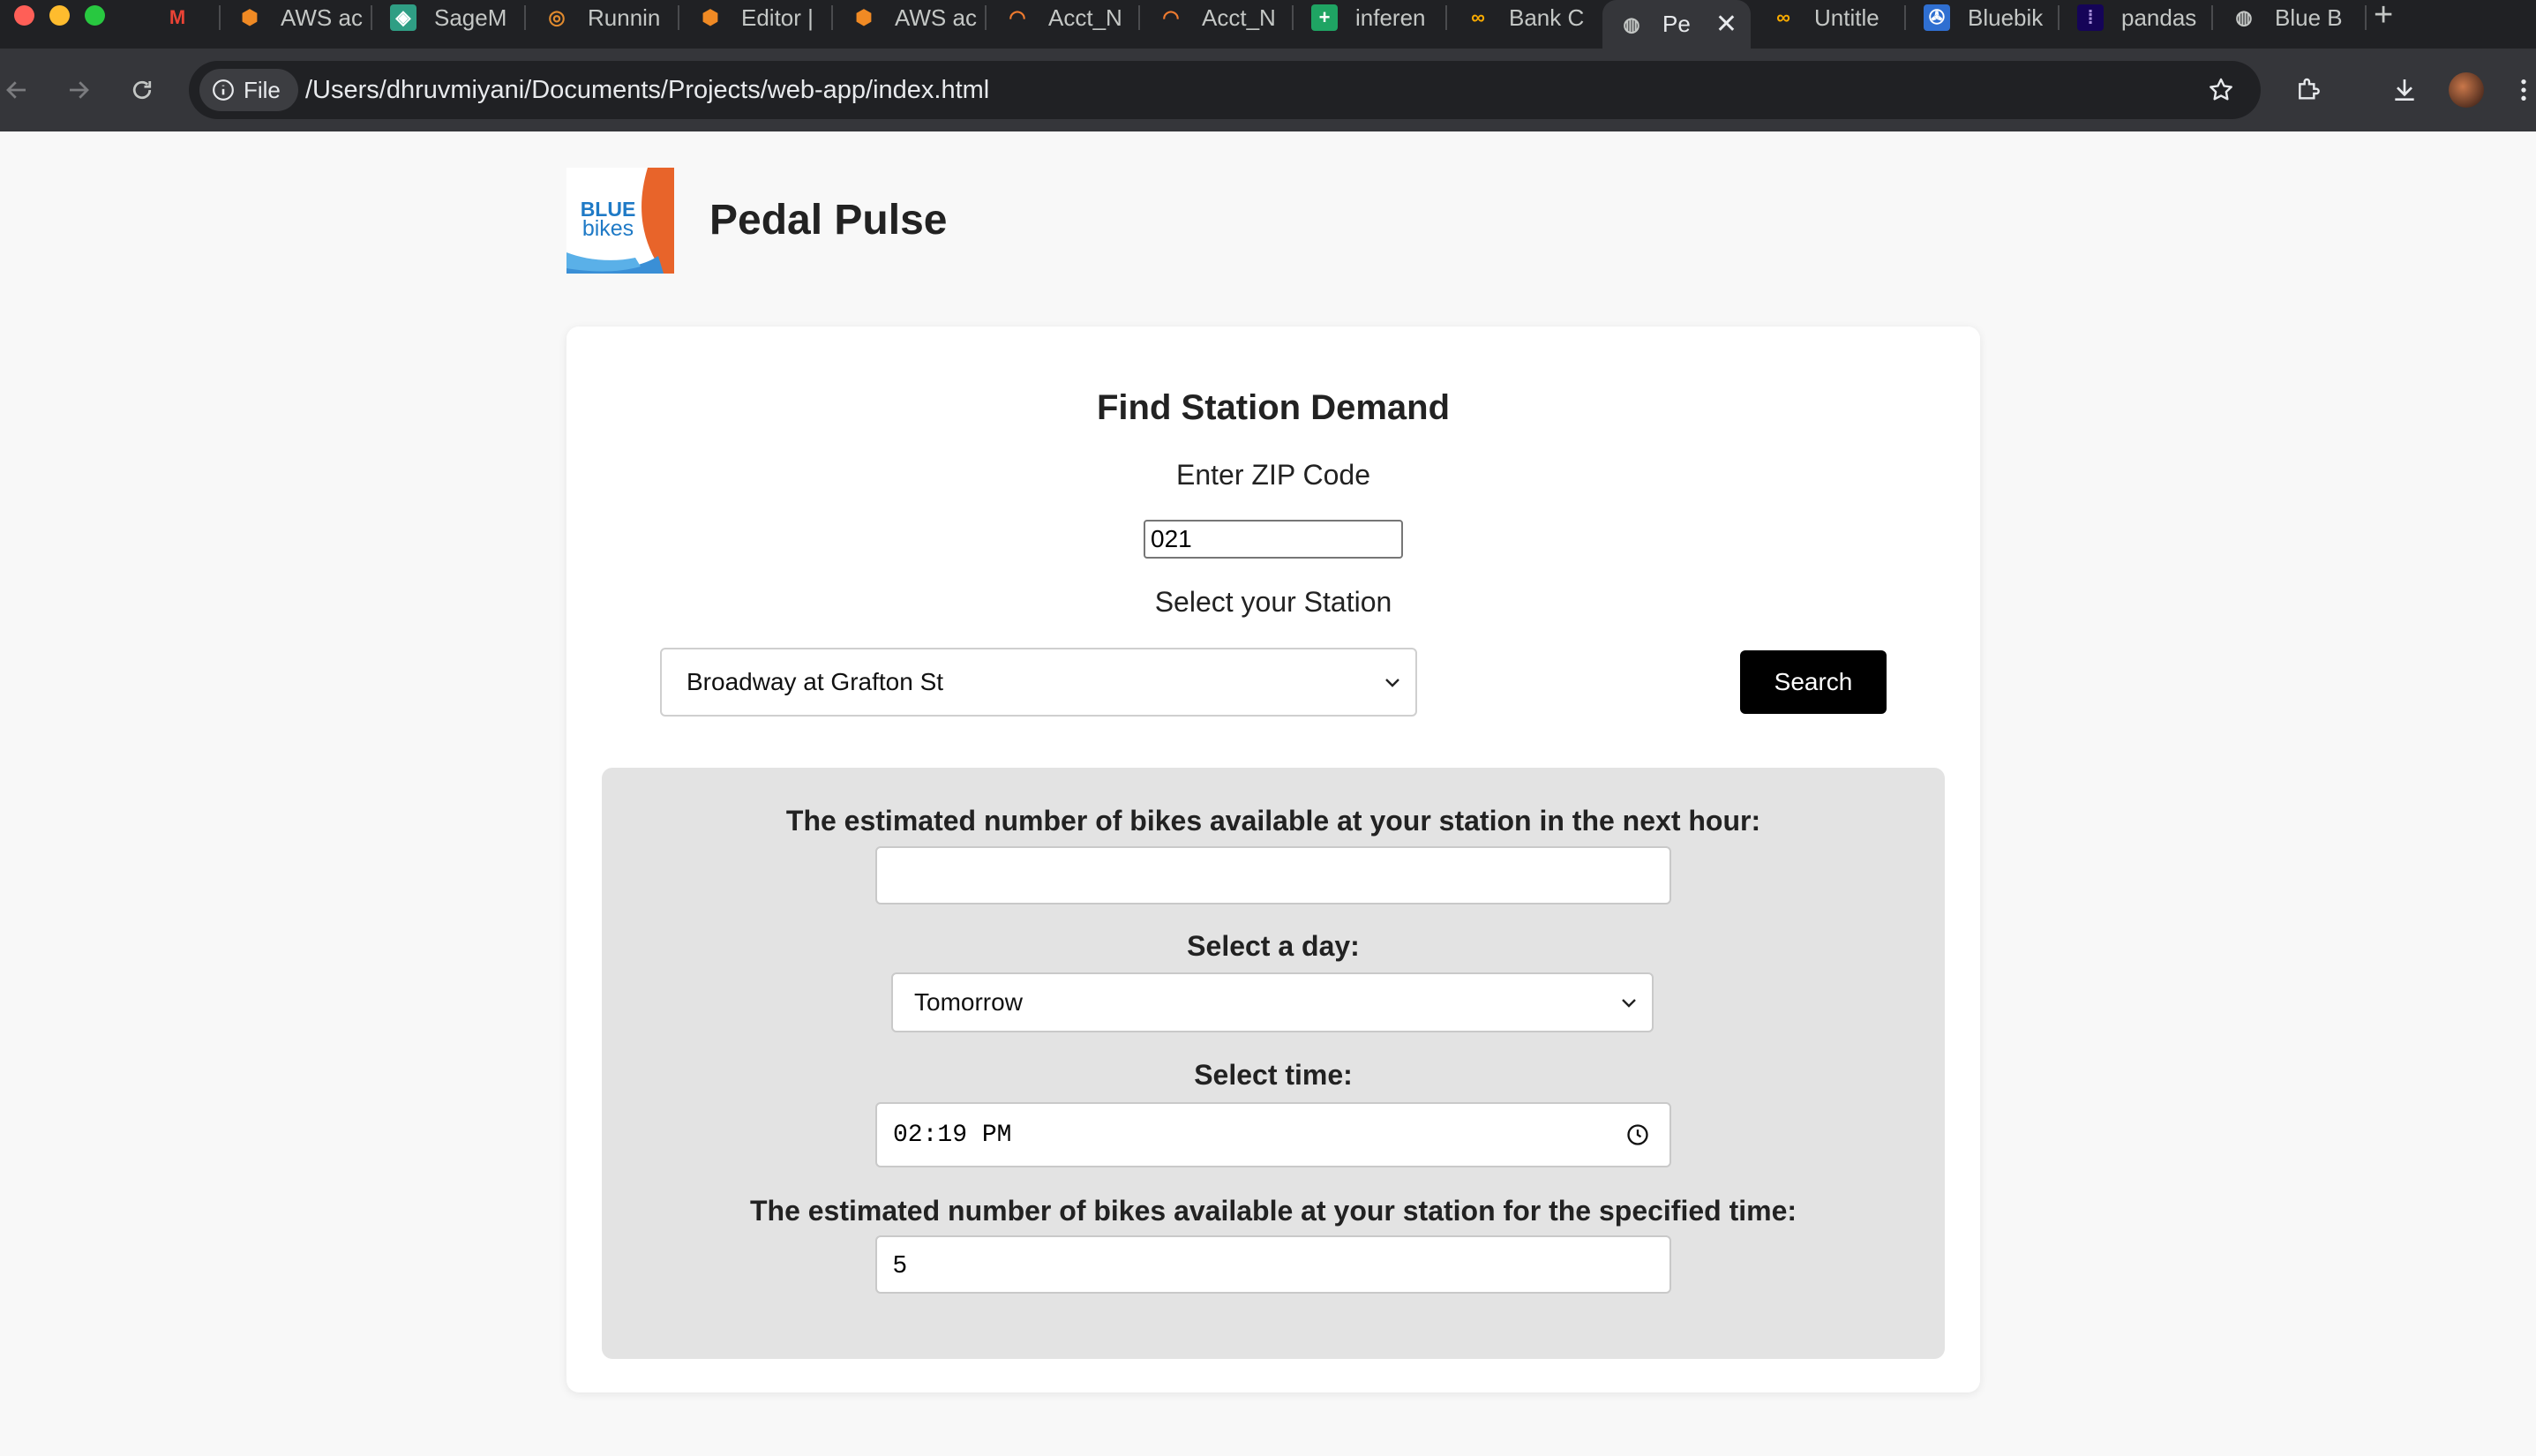 The height and width of the screenshot is (1456, 2536). What do you see at coordinates (1814, 682) in the screenshot?
I see `search-button: Search` at bounding box center [1814, 682].